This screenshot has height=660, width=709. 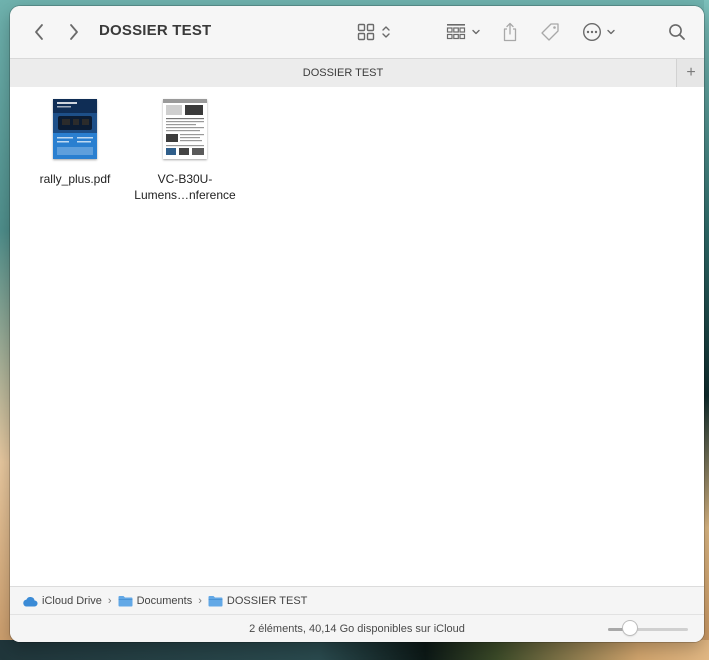 I want to click on search-icon, so click(x=677, y=32).